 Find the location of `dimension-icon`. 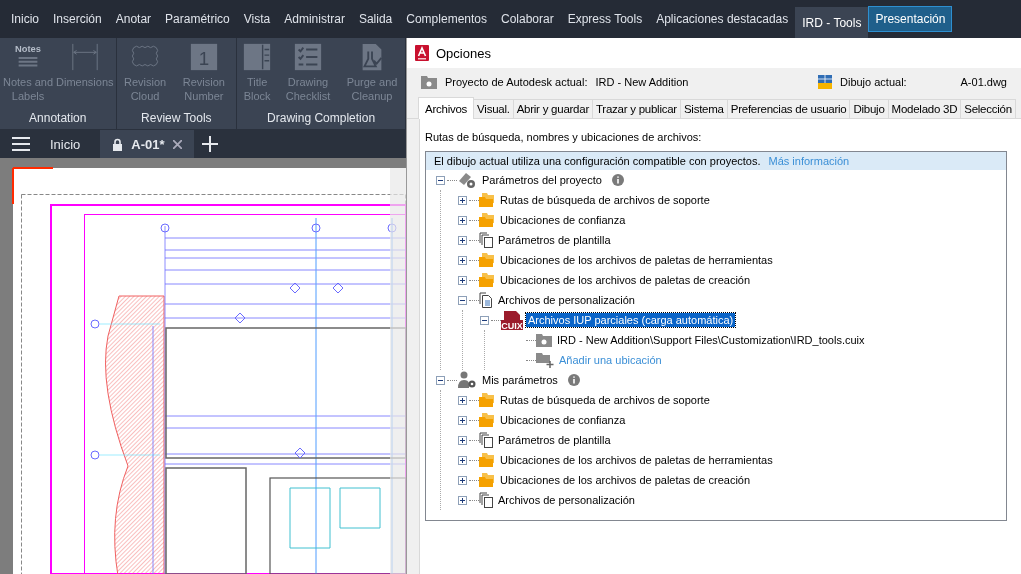

dimension-icon is located at coordinates (84, 57).